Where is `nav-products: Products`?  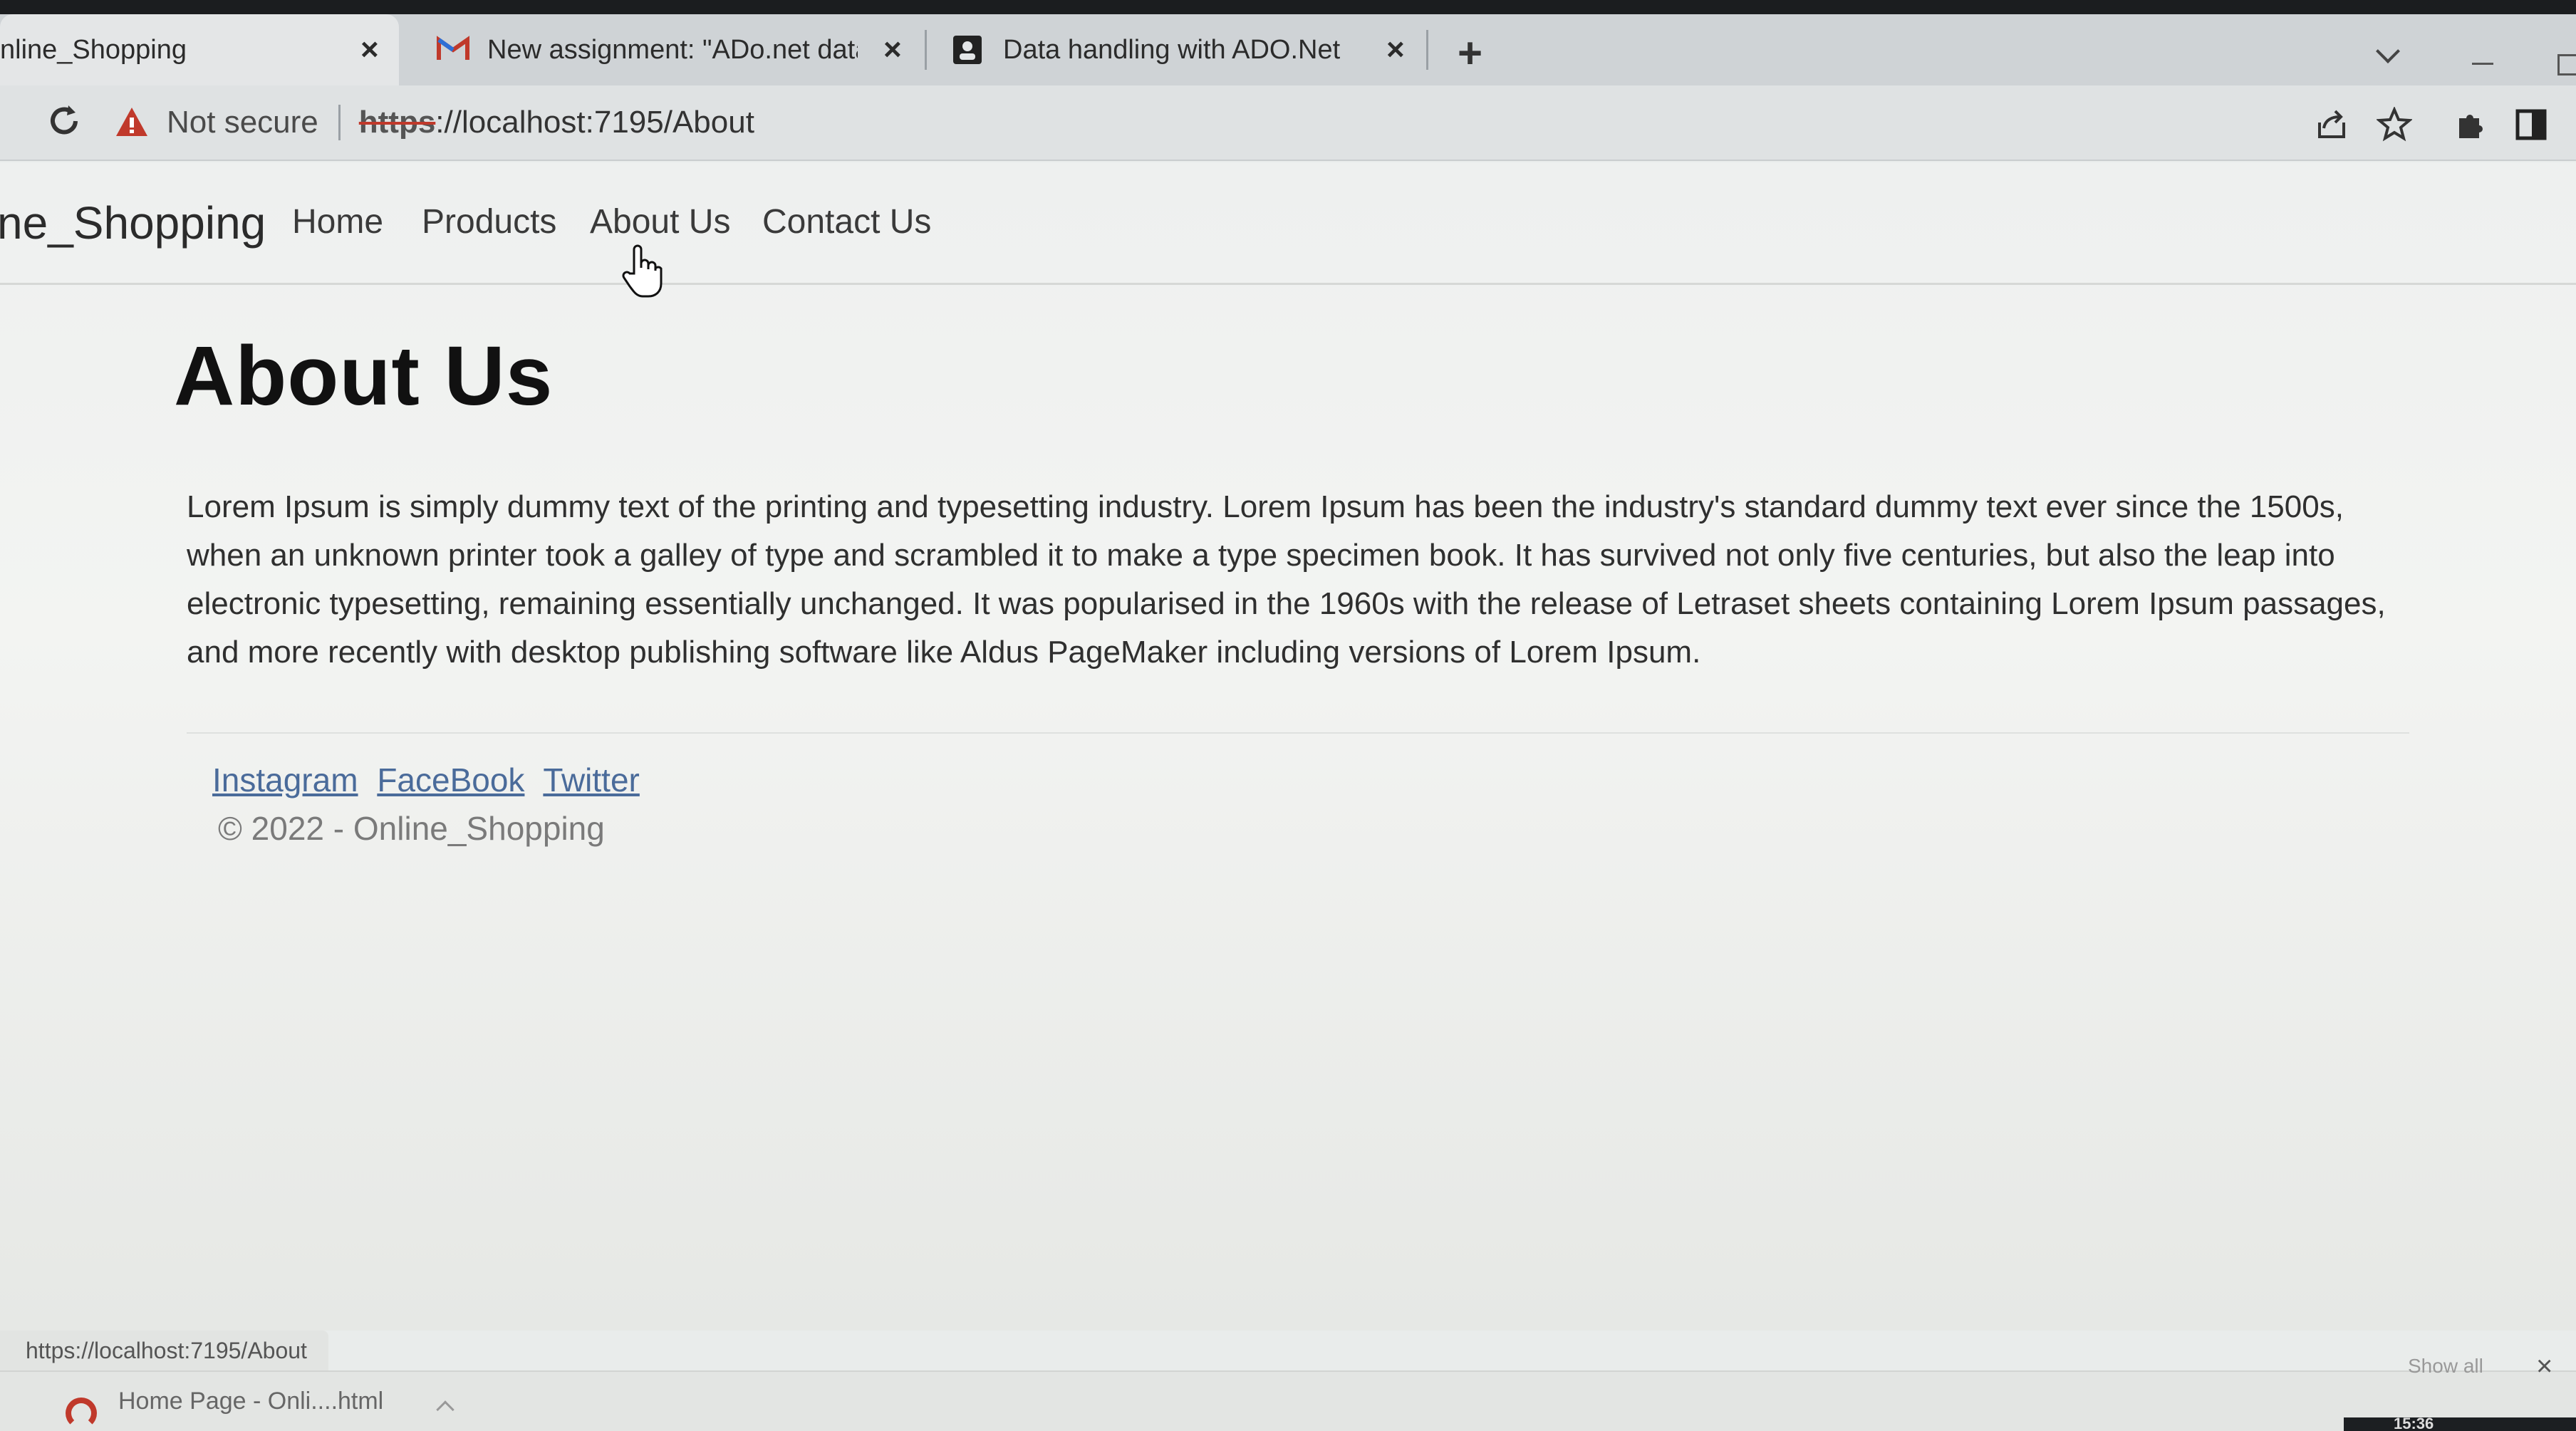 nav-products: Products is located at coordinates (489, 221).